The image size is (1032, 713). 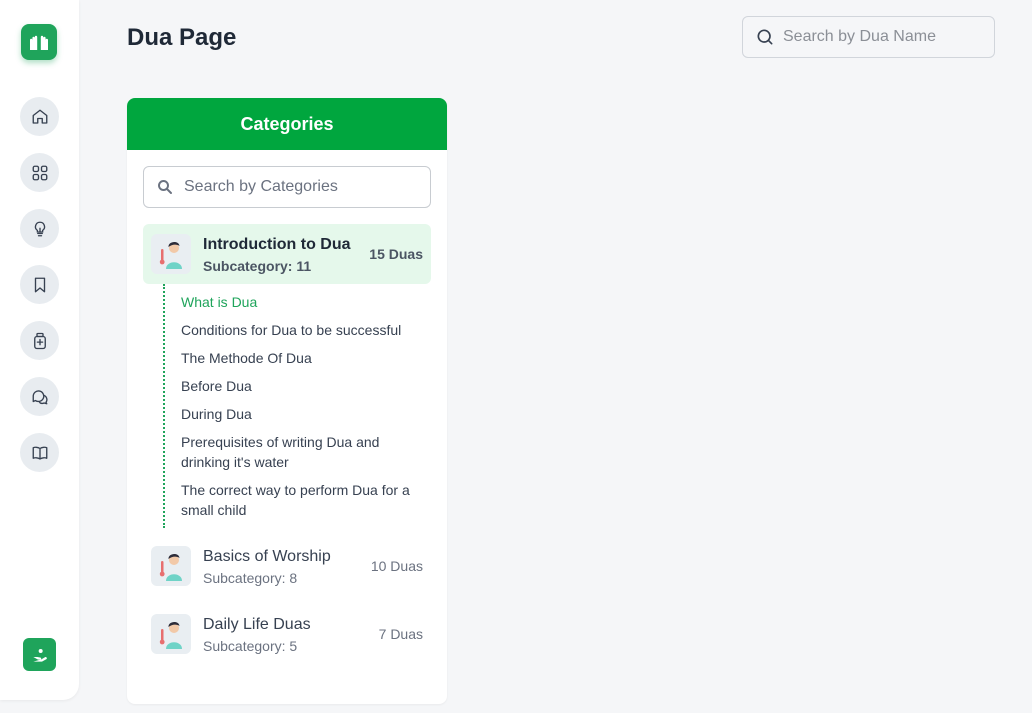 I want to click on category-name: Daily Life Duas, so click(x=257, y=624).